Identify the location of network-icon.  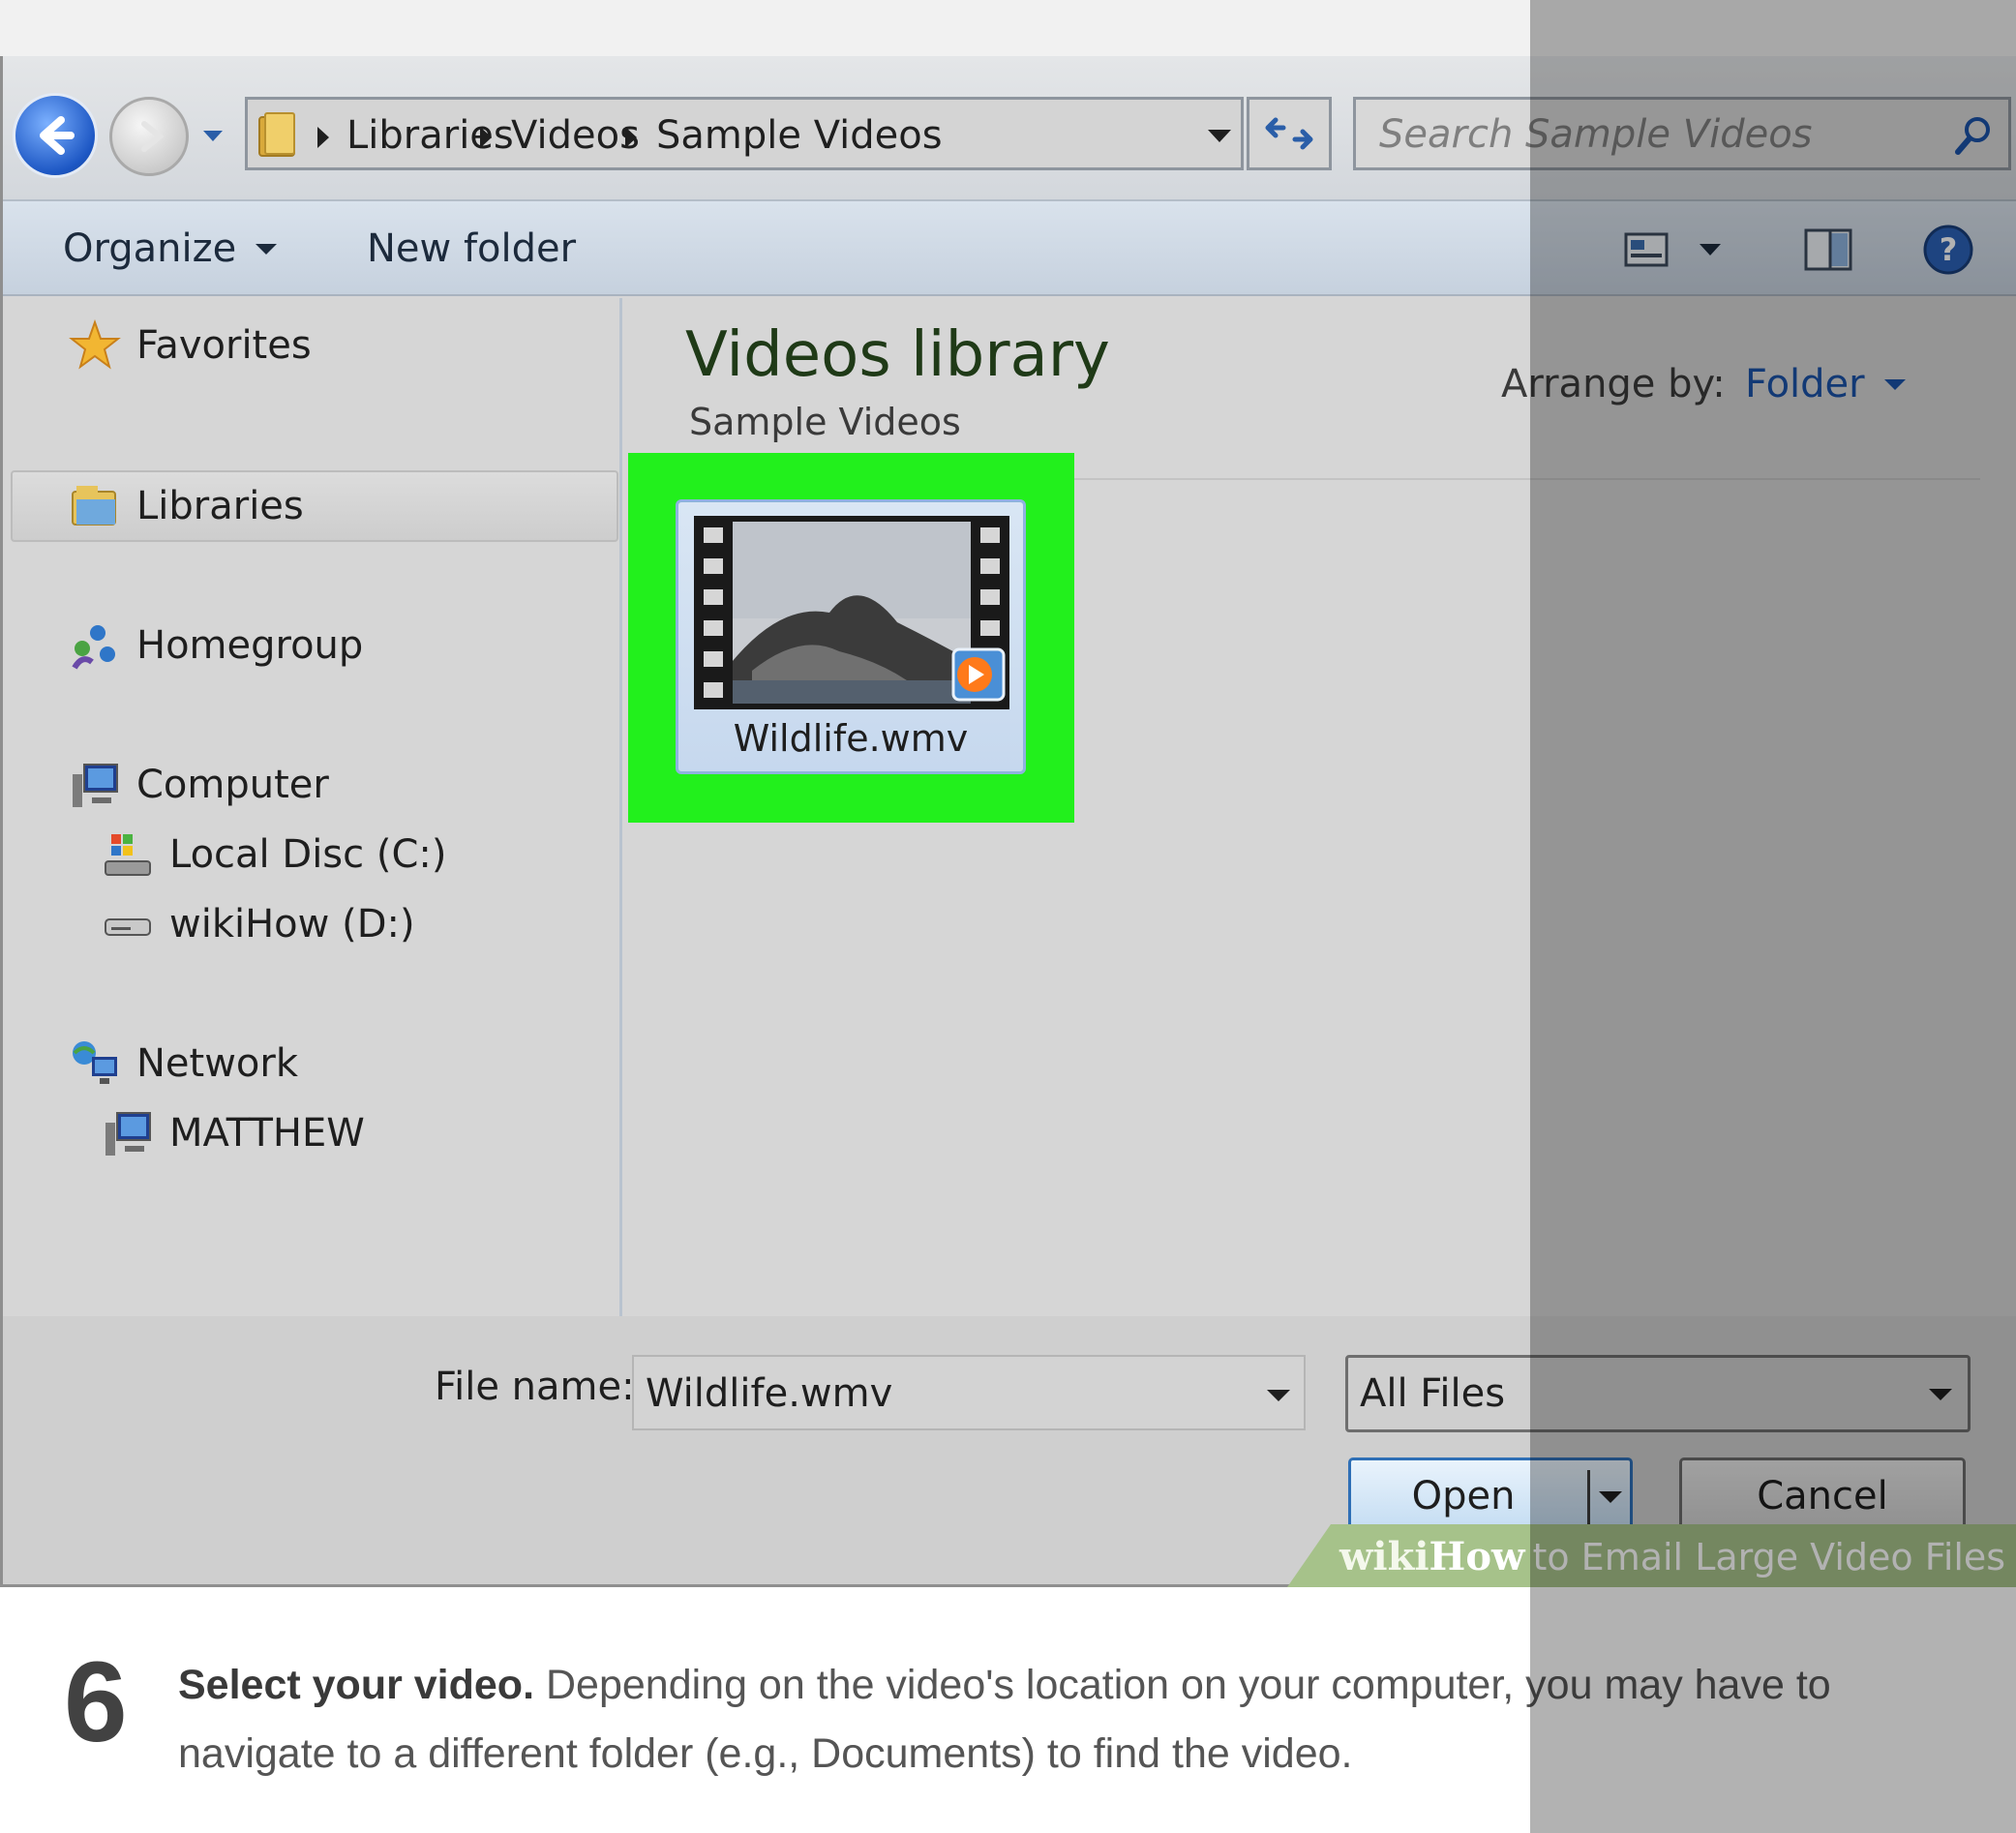
(95, 1064).